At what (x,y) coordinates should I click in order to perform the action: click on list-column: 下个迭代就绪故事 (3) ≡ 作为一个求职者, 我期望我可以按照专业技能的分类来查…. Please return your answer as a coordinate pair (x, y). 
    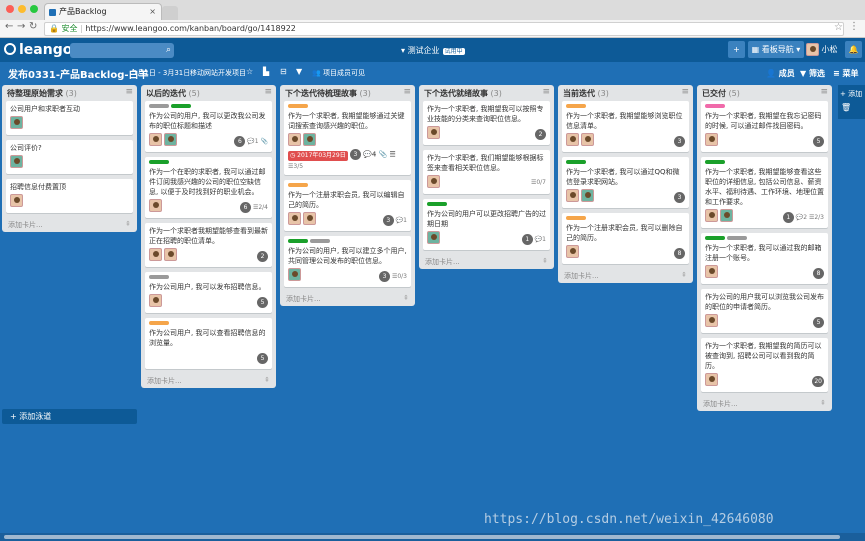
    Looking at the image, I should click on (486, 177).